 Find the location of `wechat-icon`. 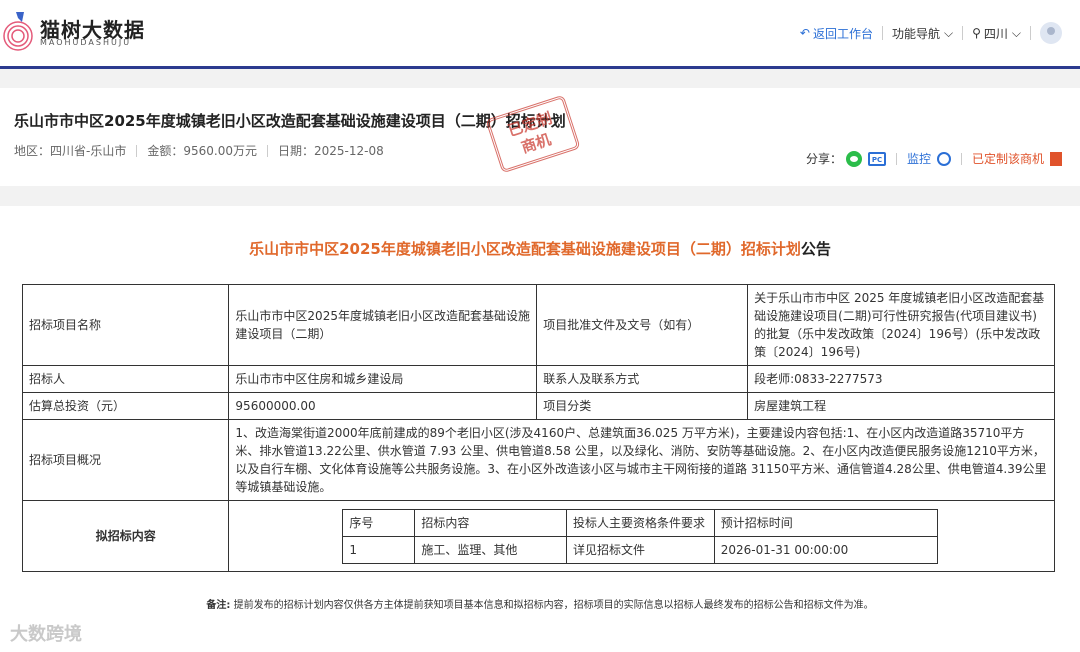

wechat-icon is located at coordinates (853, 158).